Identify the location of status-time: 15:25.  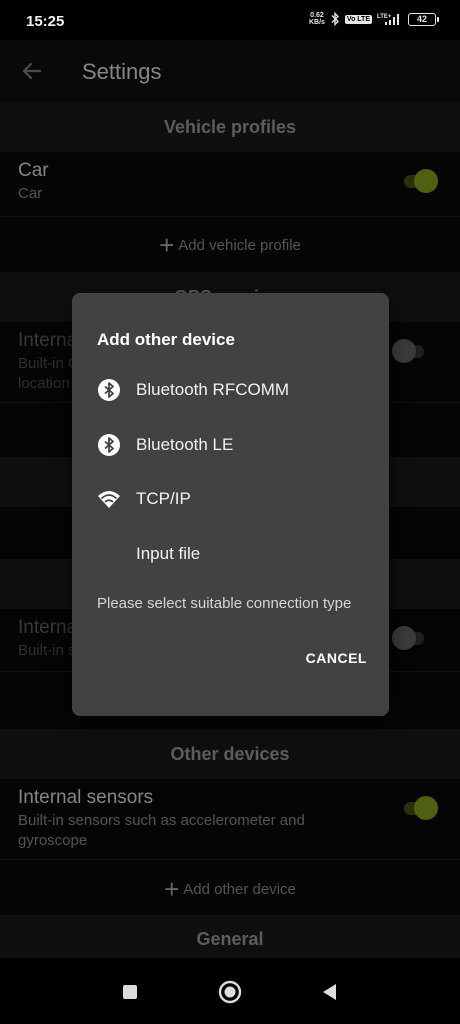
(45, 21).